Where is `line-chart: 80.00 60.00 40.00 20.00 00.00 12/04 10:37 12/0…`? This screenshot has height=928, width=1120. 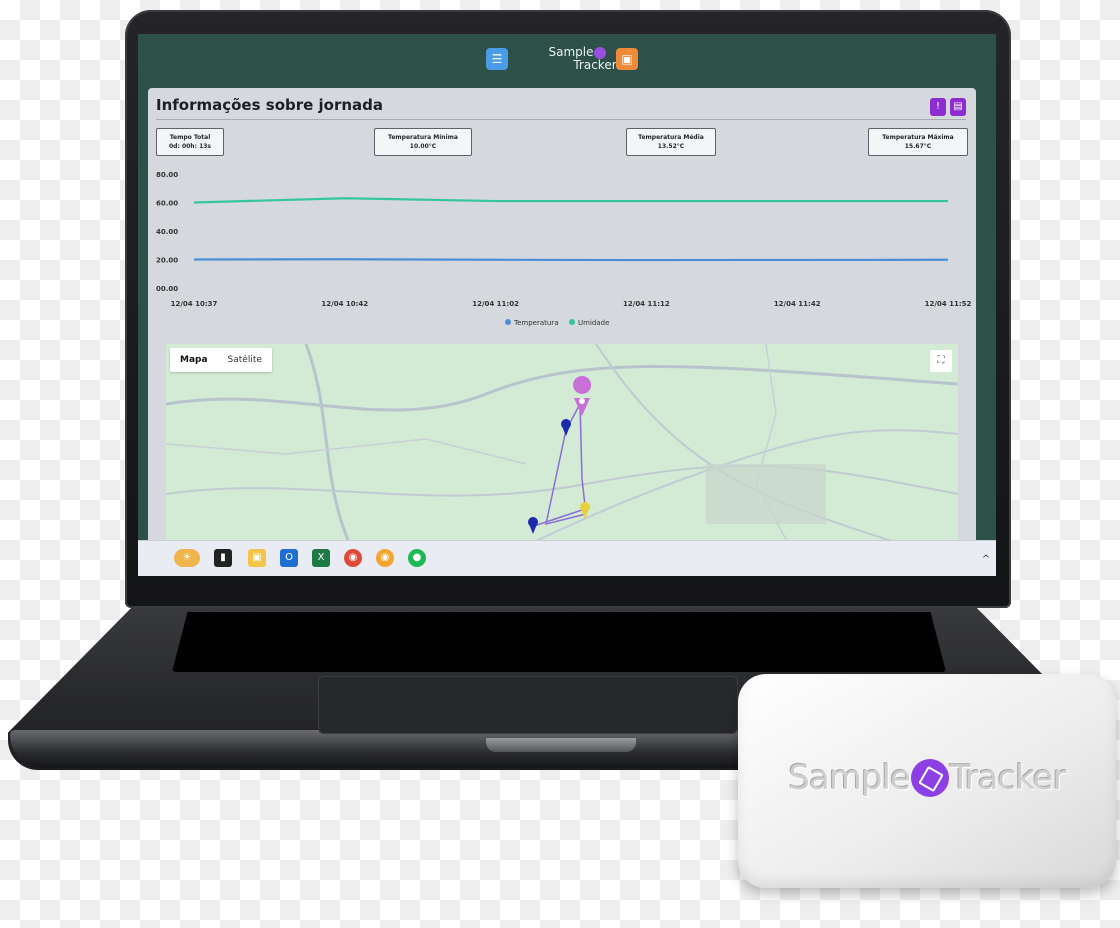
line-chart: 80.00 60.00 40.00 20.00 00.00 12/04 10:37 12/0… is located at coordinates (562, 245).